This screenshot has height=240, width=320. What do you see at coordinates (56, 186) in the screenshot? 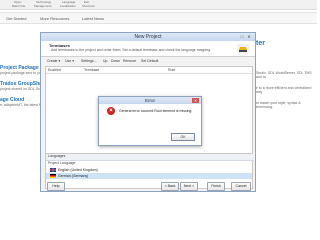
I see `help-button: Help` at bounding box center [56, 186].